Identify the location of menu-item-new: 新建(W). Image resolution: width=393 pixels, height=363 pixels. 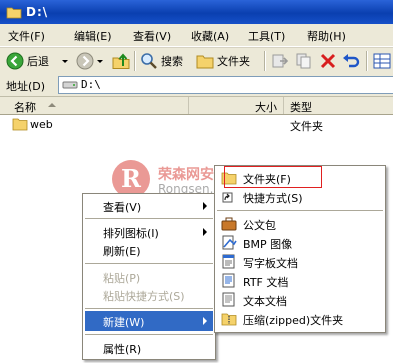
(149, 321).